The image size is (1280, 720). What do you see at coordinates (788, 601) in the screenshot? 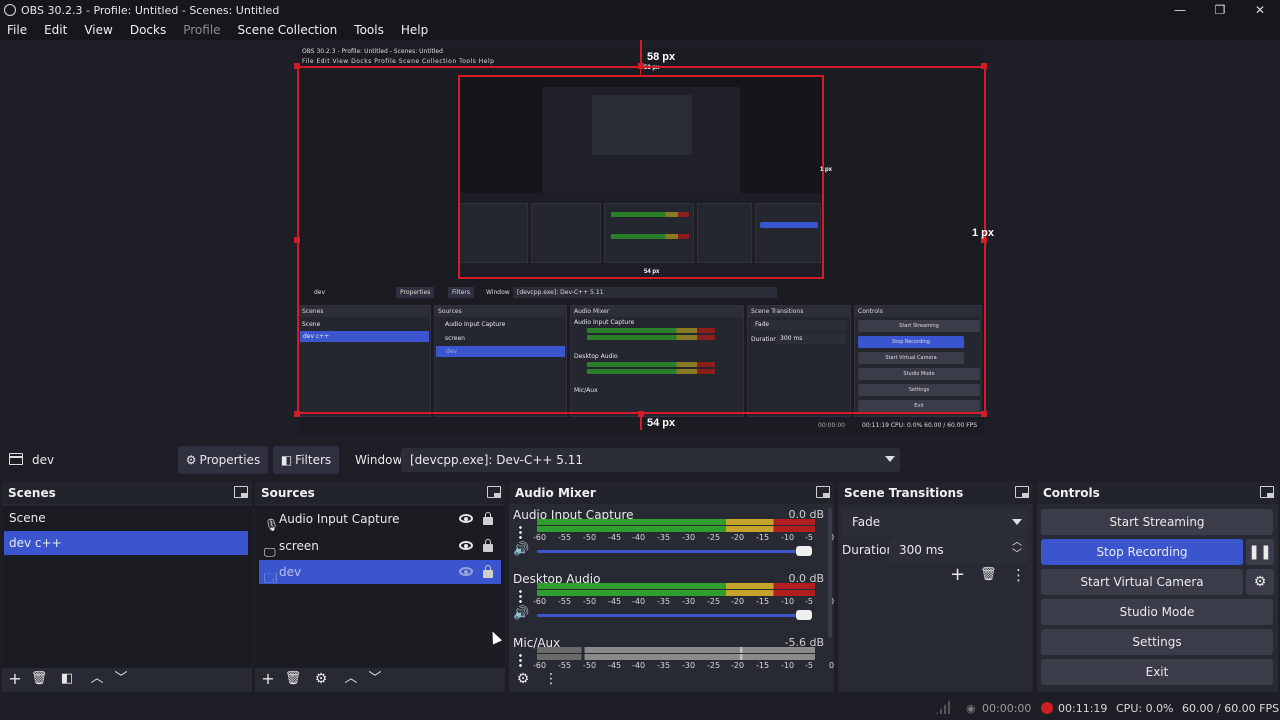
I see `tick-label: -10` at bounding box center [788, 601].